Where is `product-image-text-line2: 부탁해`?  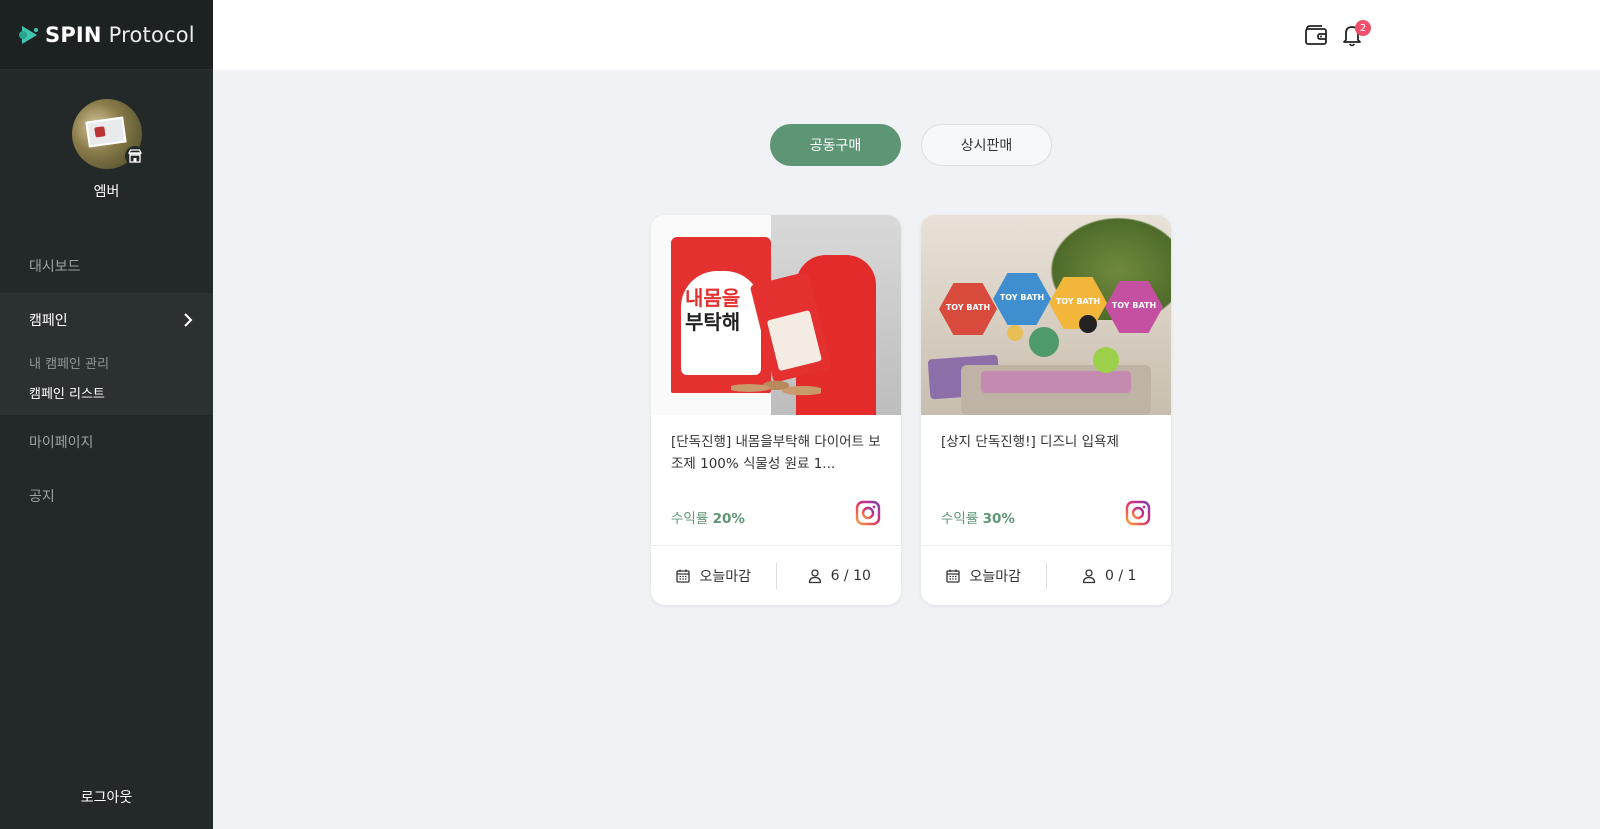
product-image-text-line2: 부탁해 is located at coordinates (713, 322).